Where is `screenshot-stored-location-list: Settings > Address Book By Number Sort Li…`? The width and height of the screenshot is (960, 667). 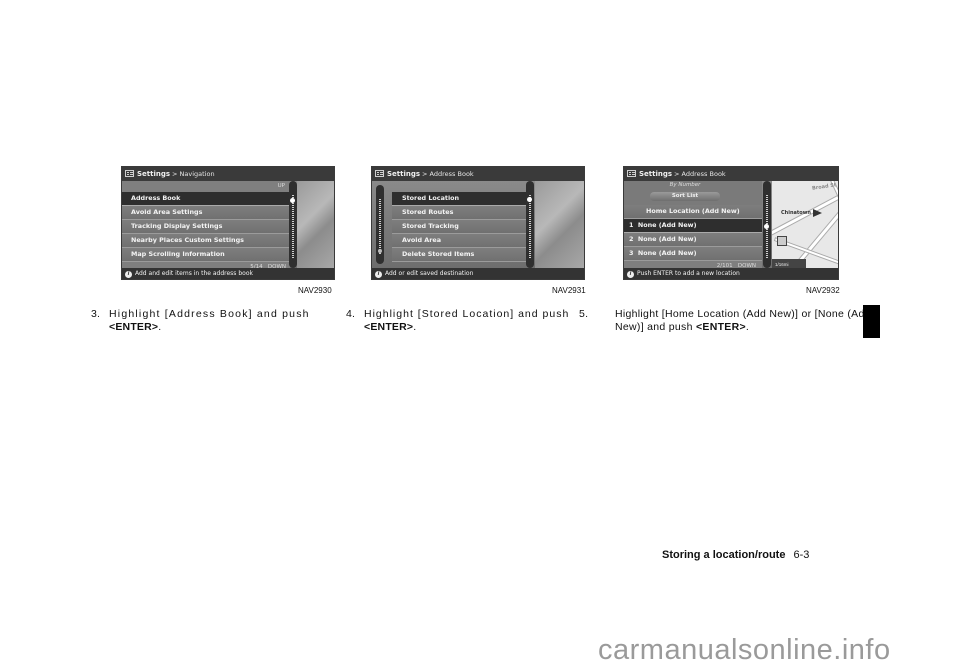
screenshot-stored-location-list: Settings > Address Book By Number Sort Li… is located at coordinates (731, 223).